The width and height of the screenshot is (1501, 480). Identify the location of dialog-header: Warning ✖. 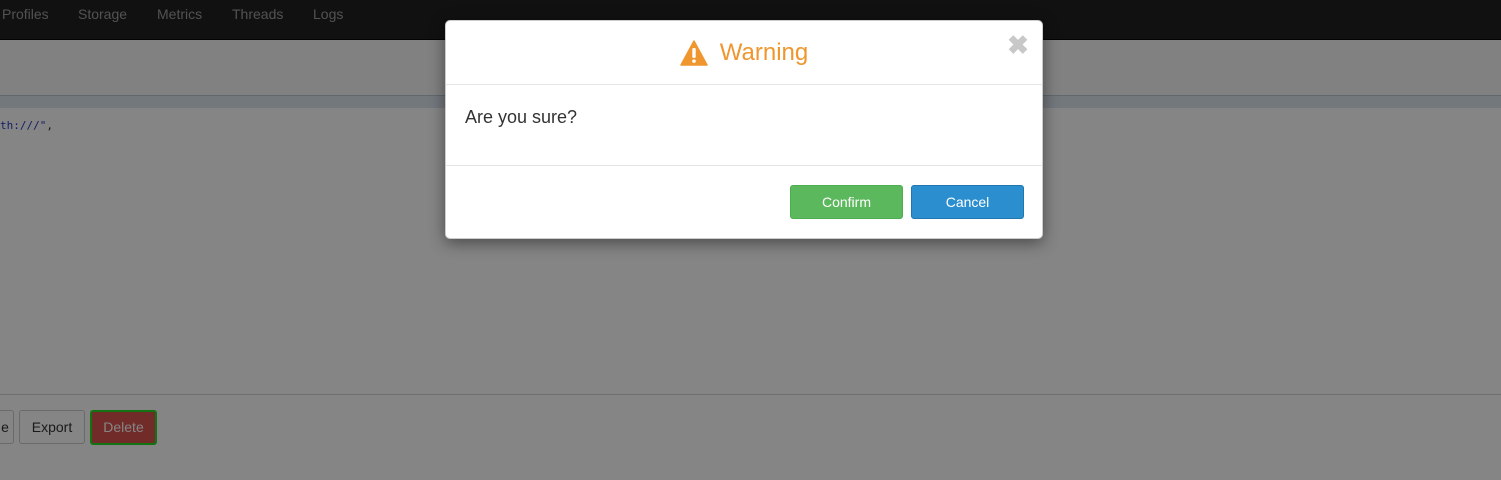
(744, 53).